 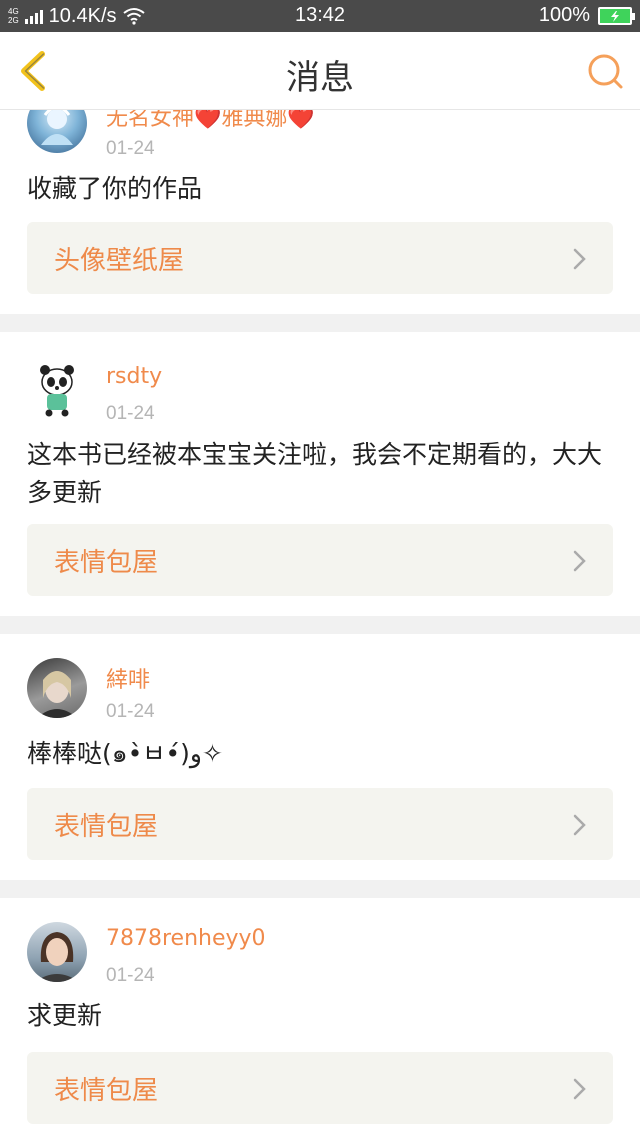 What do you see at coordinates (134, 376) in the screenshot?
I see `username: rsdty` at bounding box center [134, 376].